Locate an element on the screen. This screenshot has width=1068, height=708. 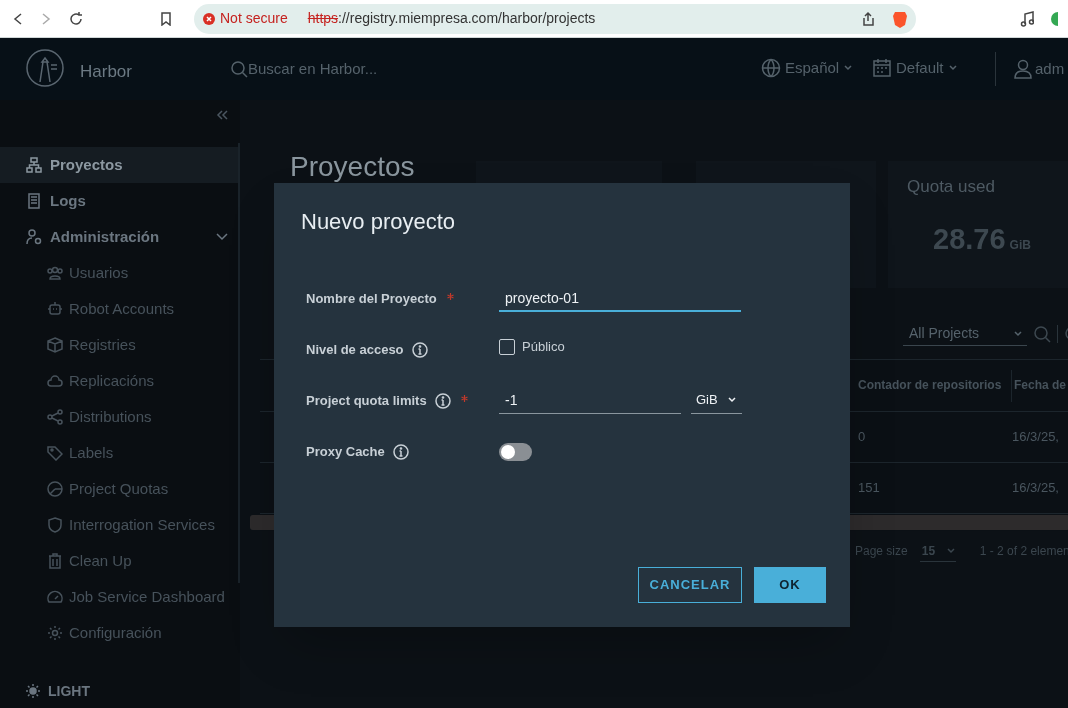
theme-toggle: LIGHT is located at coordinates (120, 691).